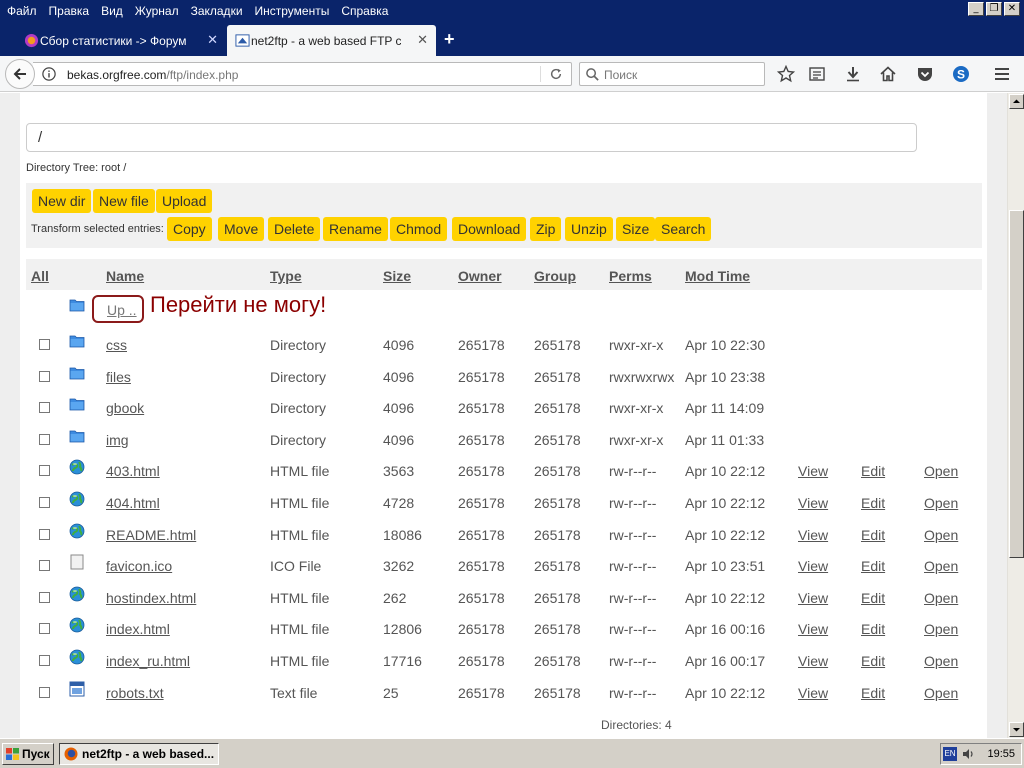 This screenshot has height=768, width=1024. What do you see at coordinates (1002, 74) in the screenshot?
I see `hamburger-menu-icon` at bounding box center [1002, 74].